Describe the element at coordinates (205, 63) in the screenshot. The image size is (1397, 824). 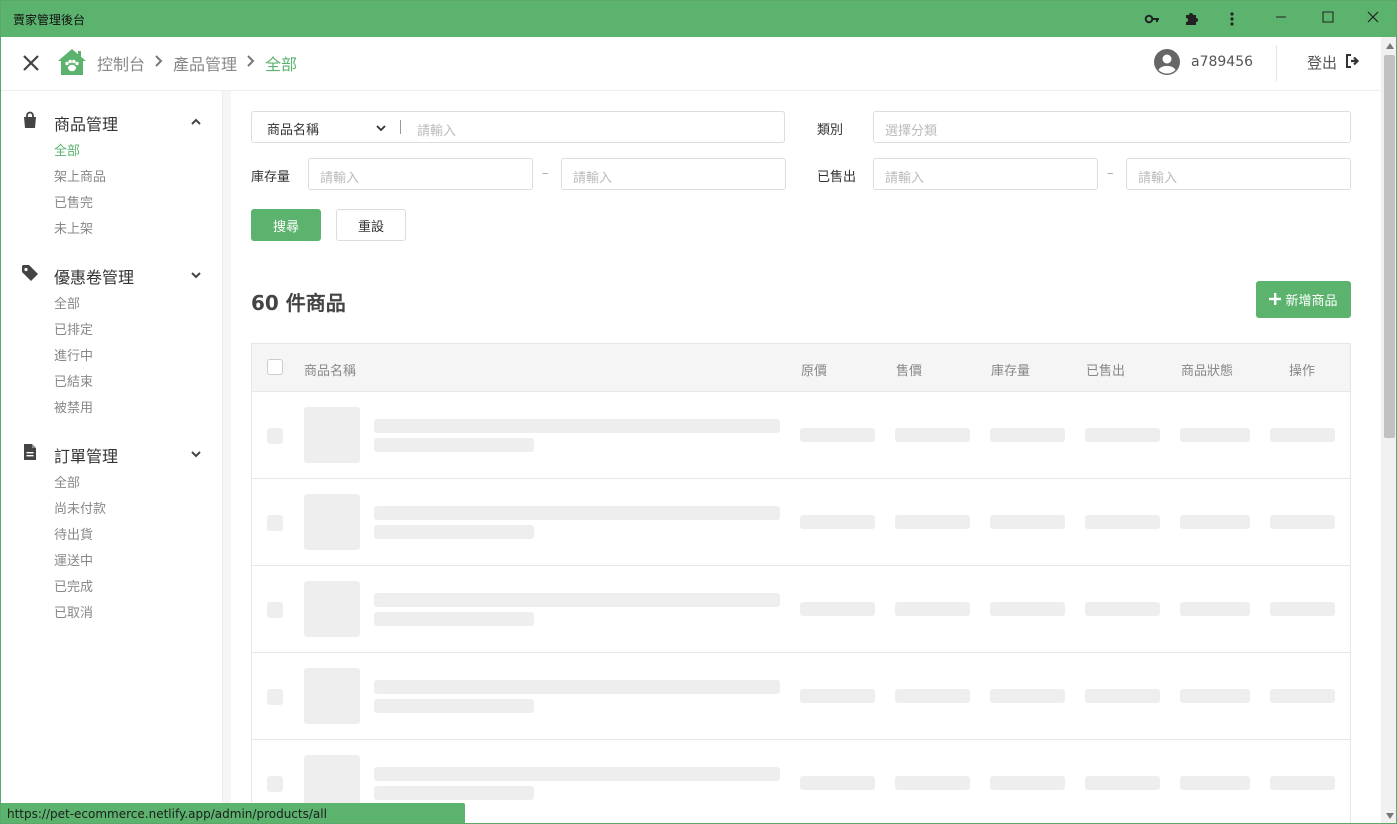
I see `breadcrumb-products: 產品管理` at that location.